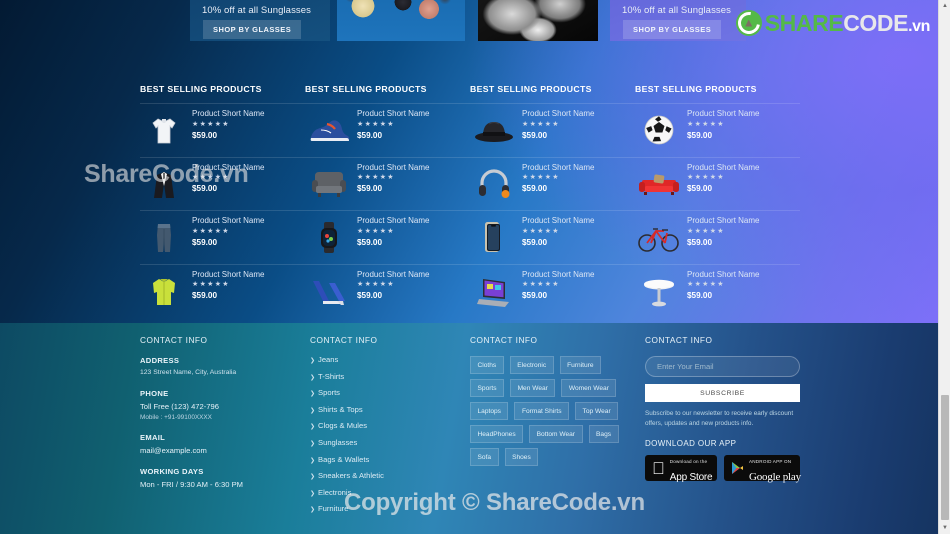 This screenshot has width=950, height=534. What do you see at coordinates (390, 459) in the screenshot?
I see `footer-link-bags-wallets: ❯ Bags & Wallets` at bounding box center [390, 459].